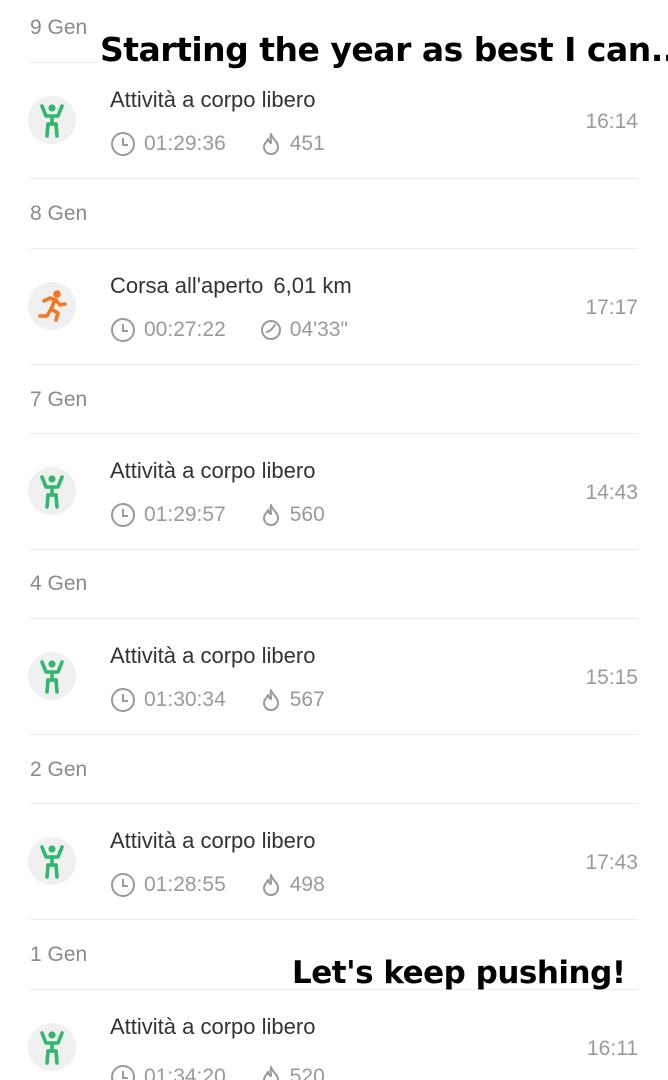 Image resolution: width=668 pixels, height=1080 pixels. Describe the element at coordinates (611, 121) in the screenshot. I see `activity-time: 16:14` at that location.